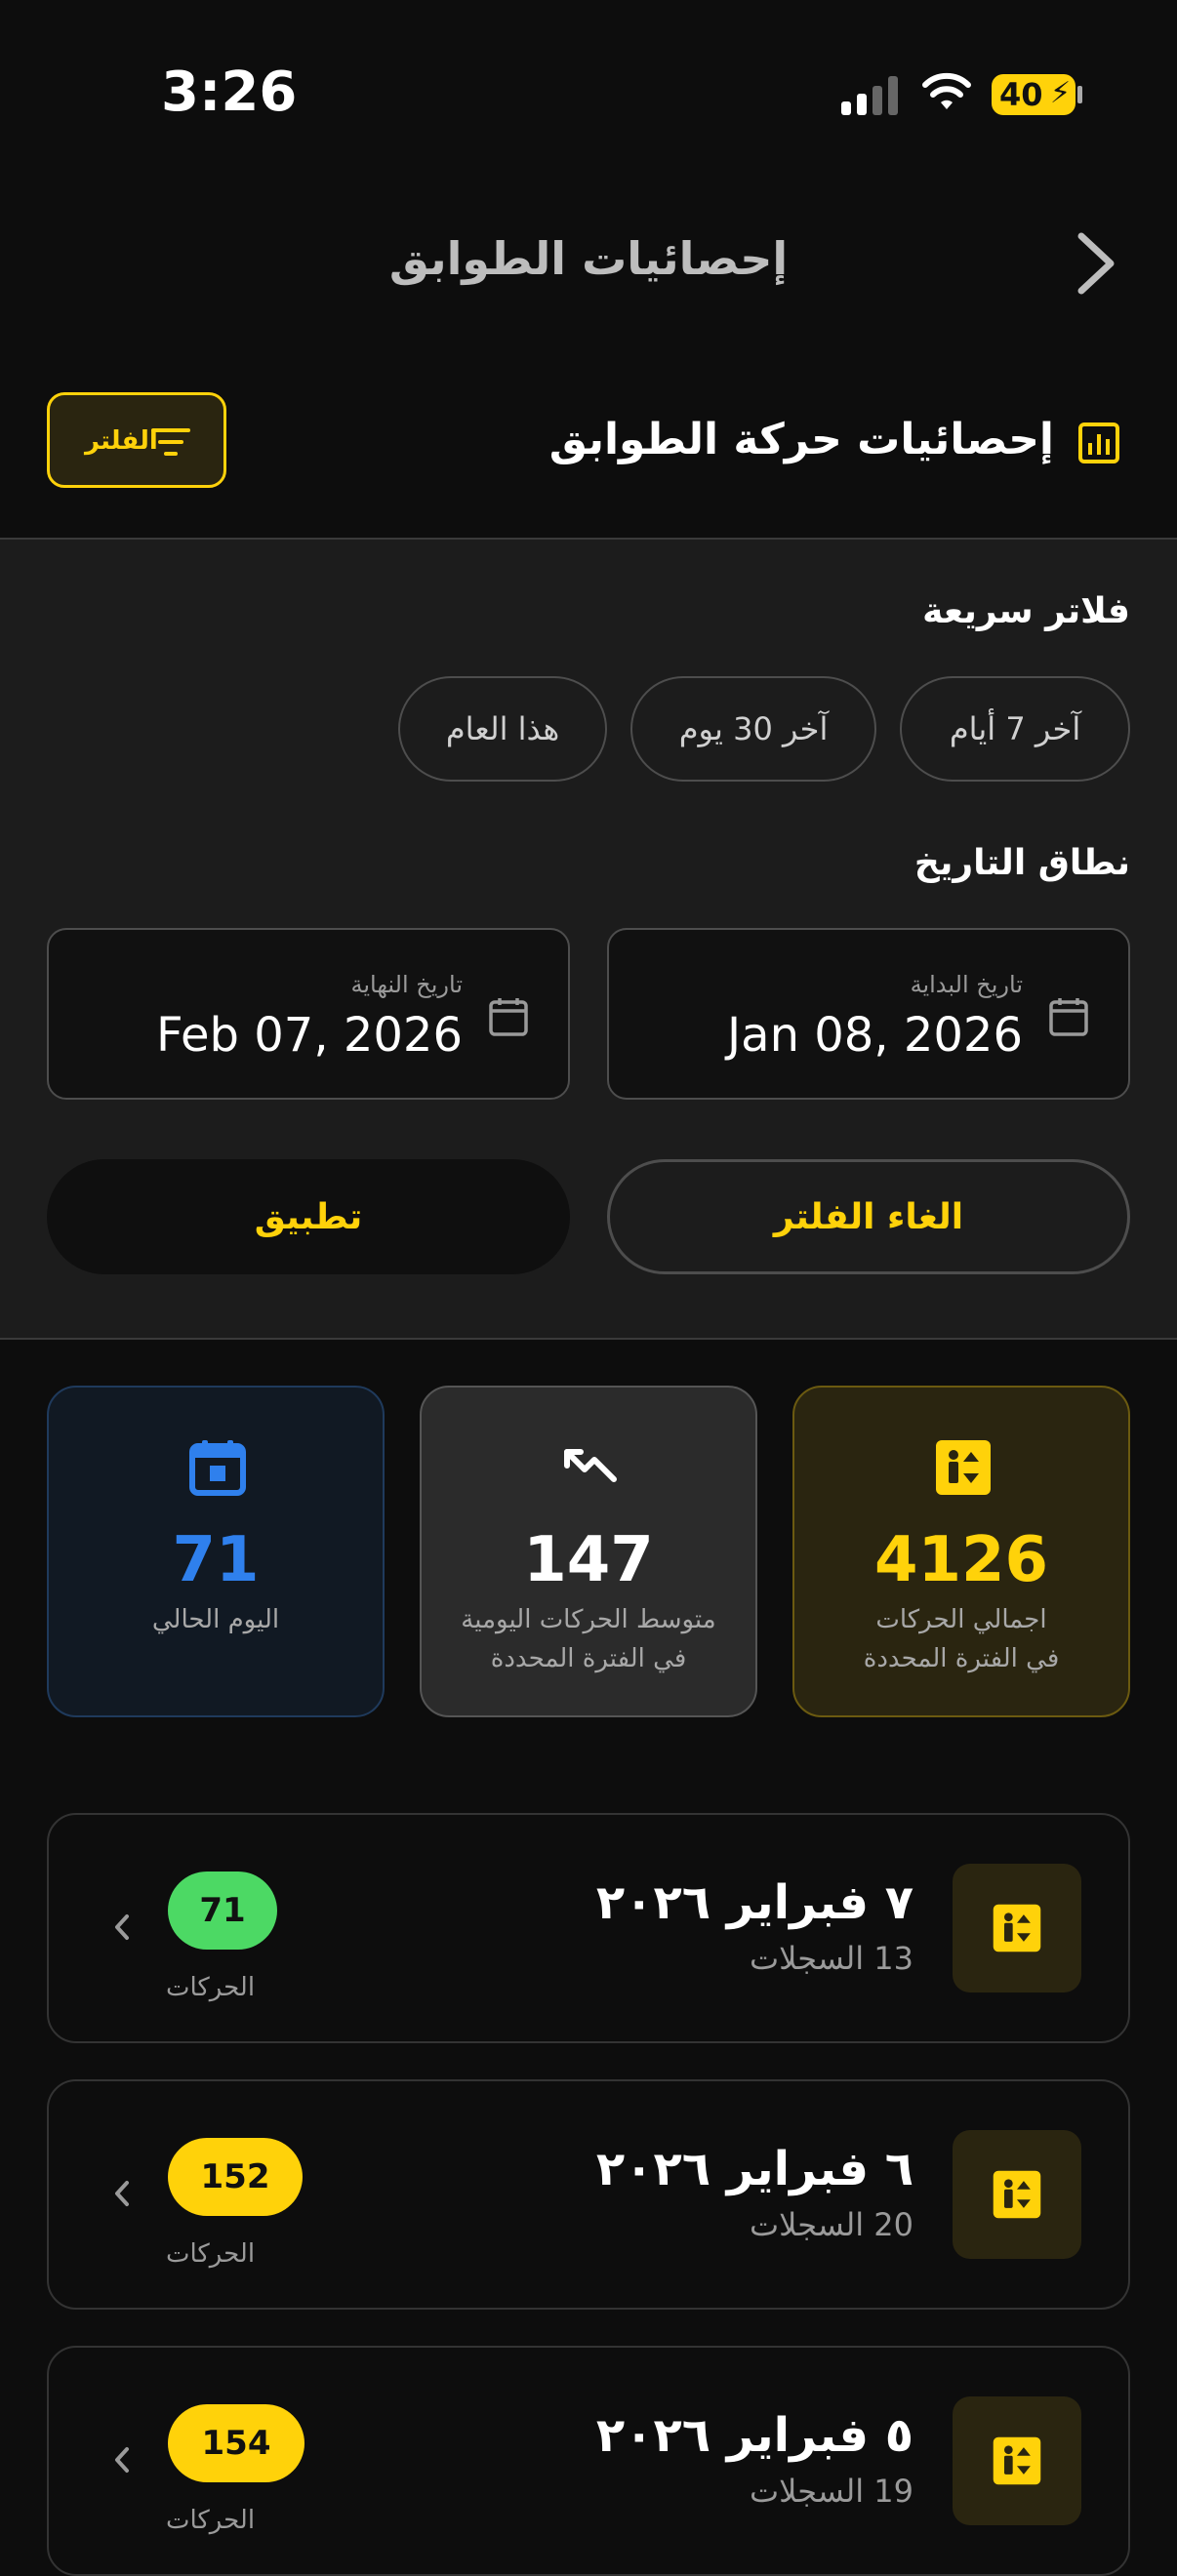  Describe the element at coordinates (236, 2443) in the screenshot. I see `moves-badge: 154` at that location.